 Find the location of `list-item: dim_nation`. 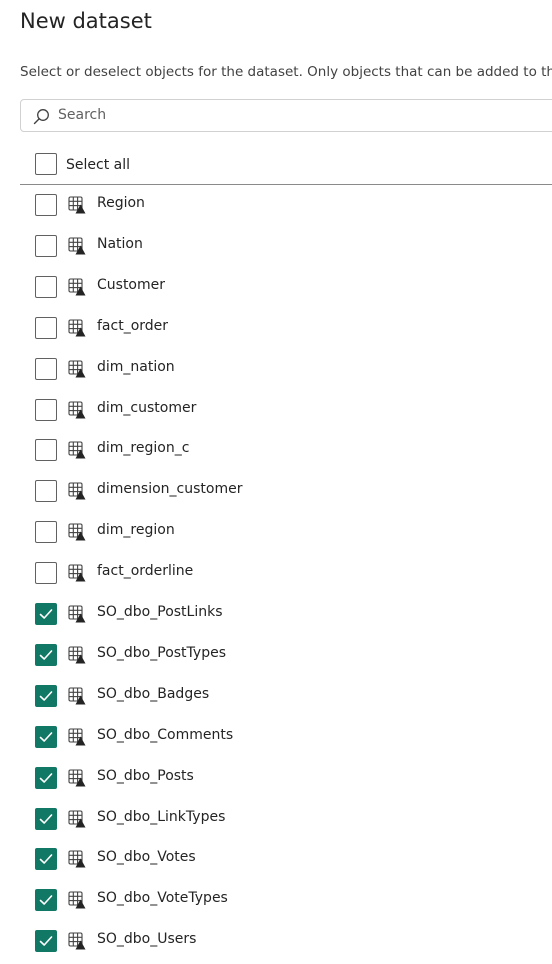

list-item: dim_nation is located at coordinates (276, 369).